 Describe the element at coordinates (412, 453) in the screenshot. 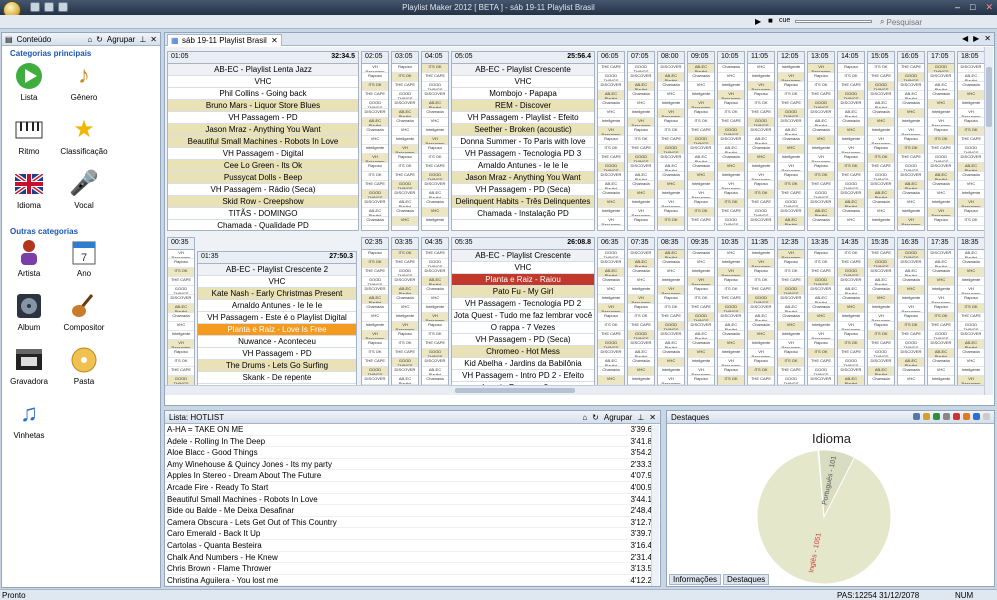

I see `list-item: Aloe Blacc - Good Things 3'54.2` at that location.